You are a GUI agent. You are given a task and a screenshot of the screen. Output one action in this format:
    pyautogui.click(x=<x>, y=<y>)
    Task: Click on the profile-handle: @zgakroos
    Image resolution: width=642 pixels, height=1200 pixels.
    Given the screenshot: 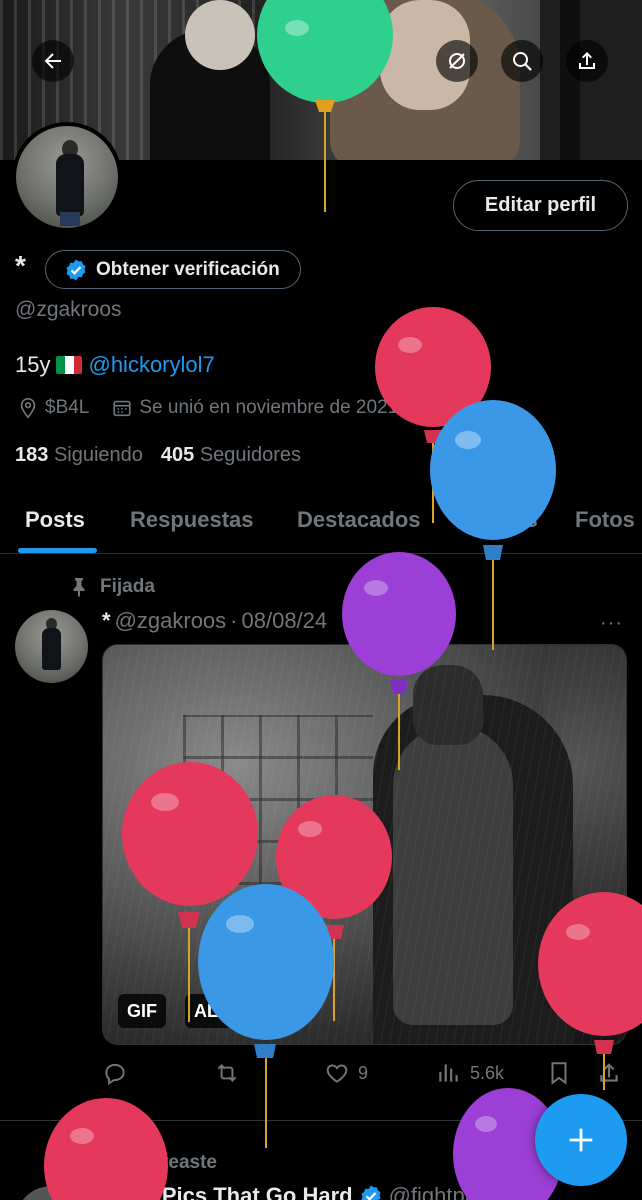 What is the action you would take?
    pyautogui.click(x=68, y=309)
    